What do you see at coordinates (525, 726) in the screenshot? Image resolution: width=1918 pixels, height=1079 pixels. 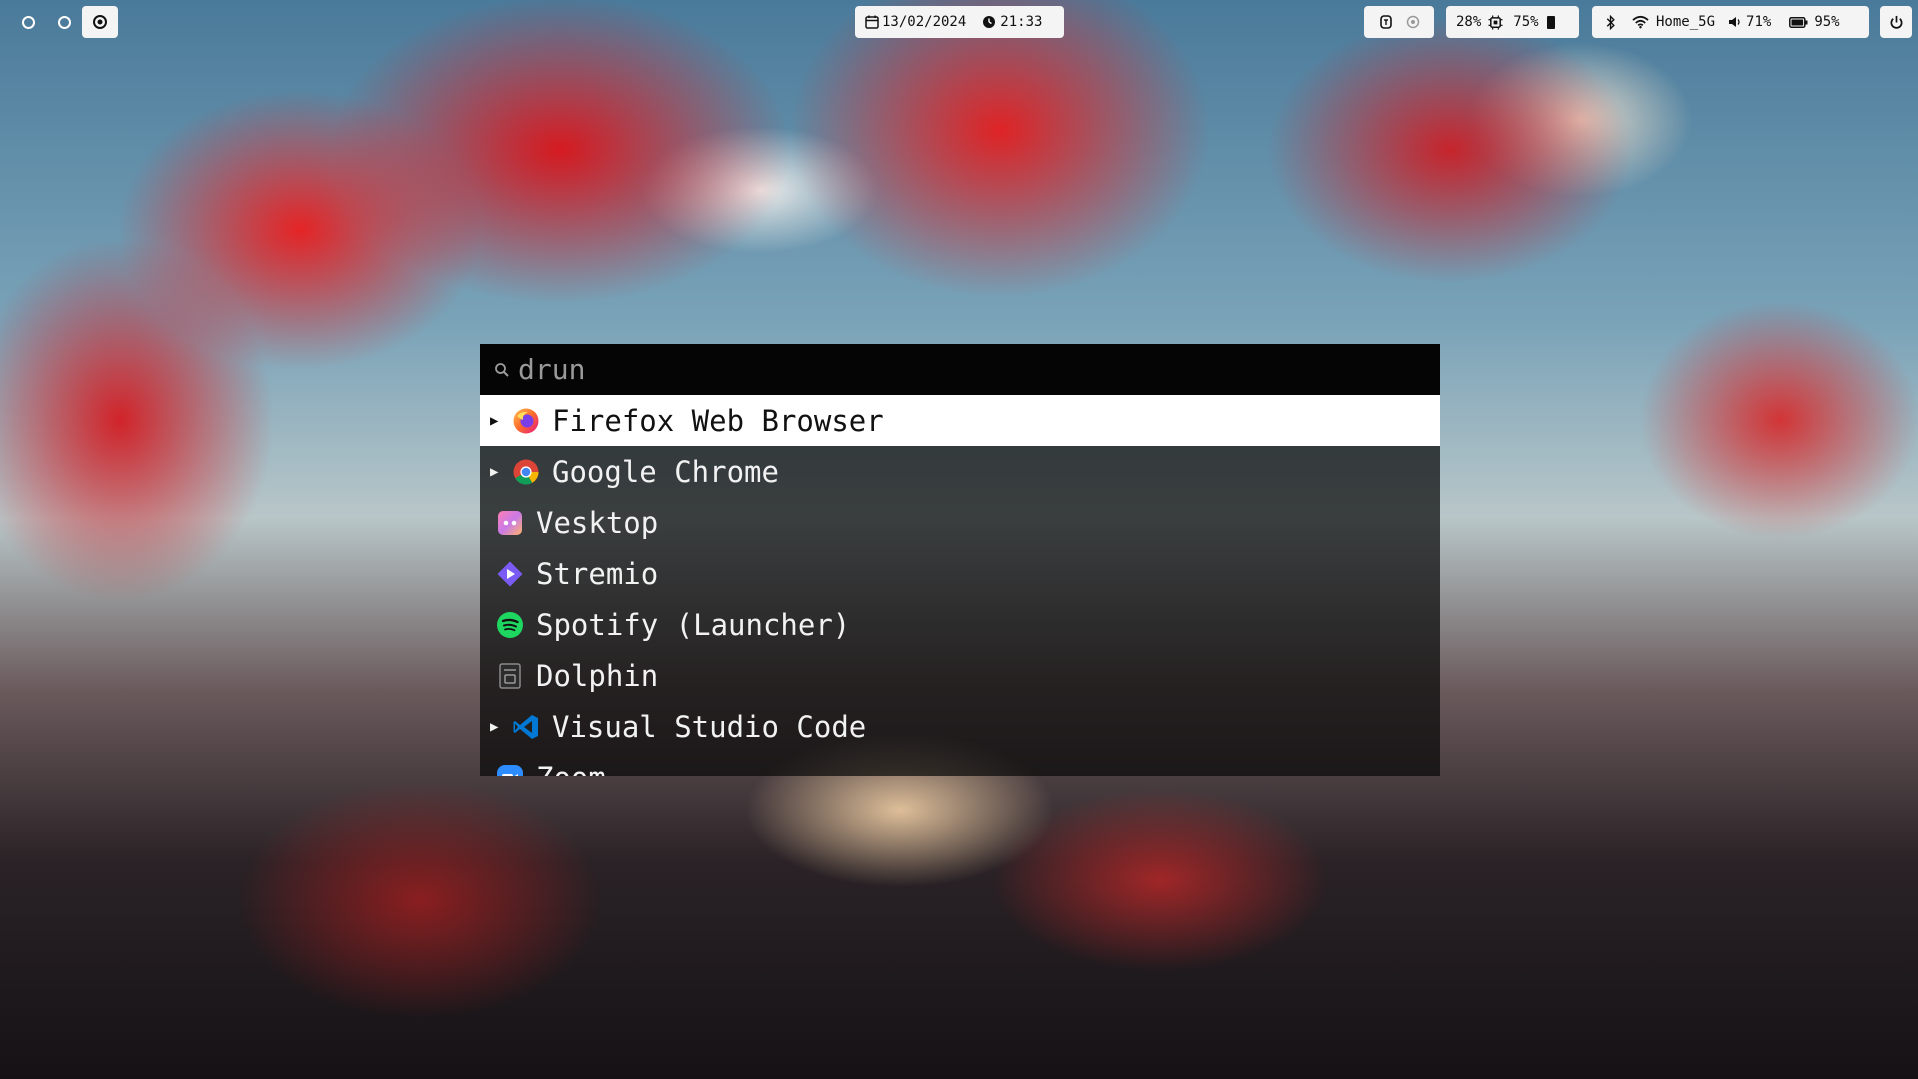 I see `vscode-icon` at bounding box center [525, 726].